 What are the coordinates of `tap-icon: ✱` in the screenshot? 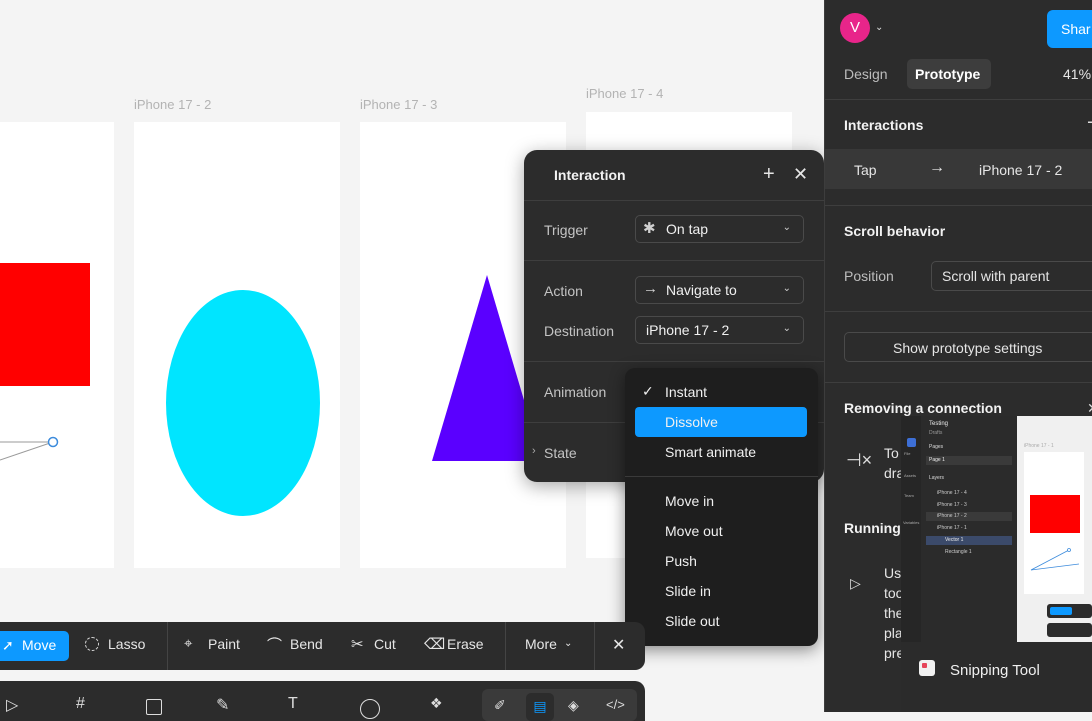 It's located at (649, 228).